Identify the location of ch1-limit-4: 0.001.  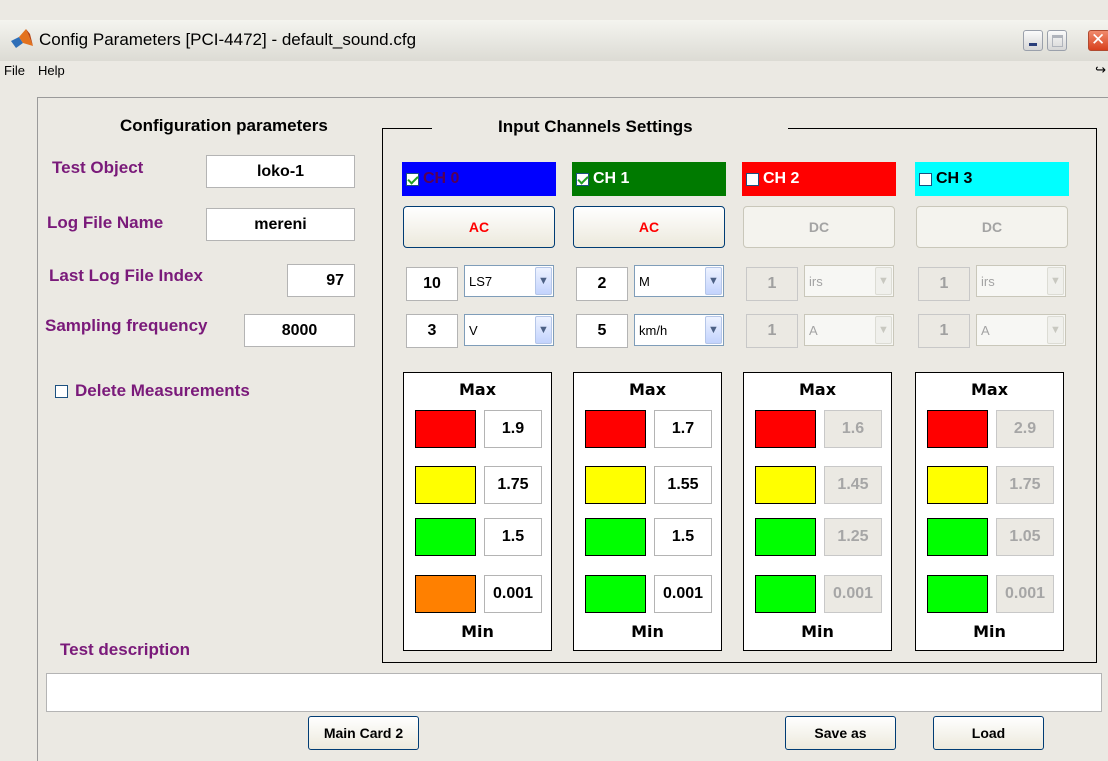
(683, 594).